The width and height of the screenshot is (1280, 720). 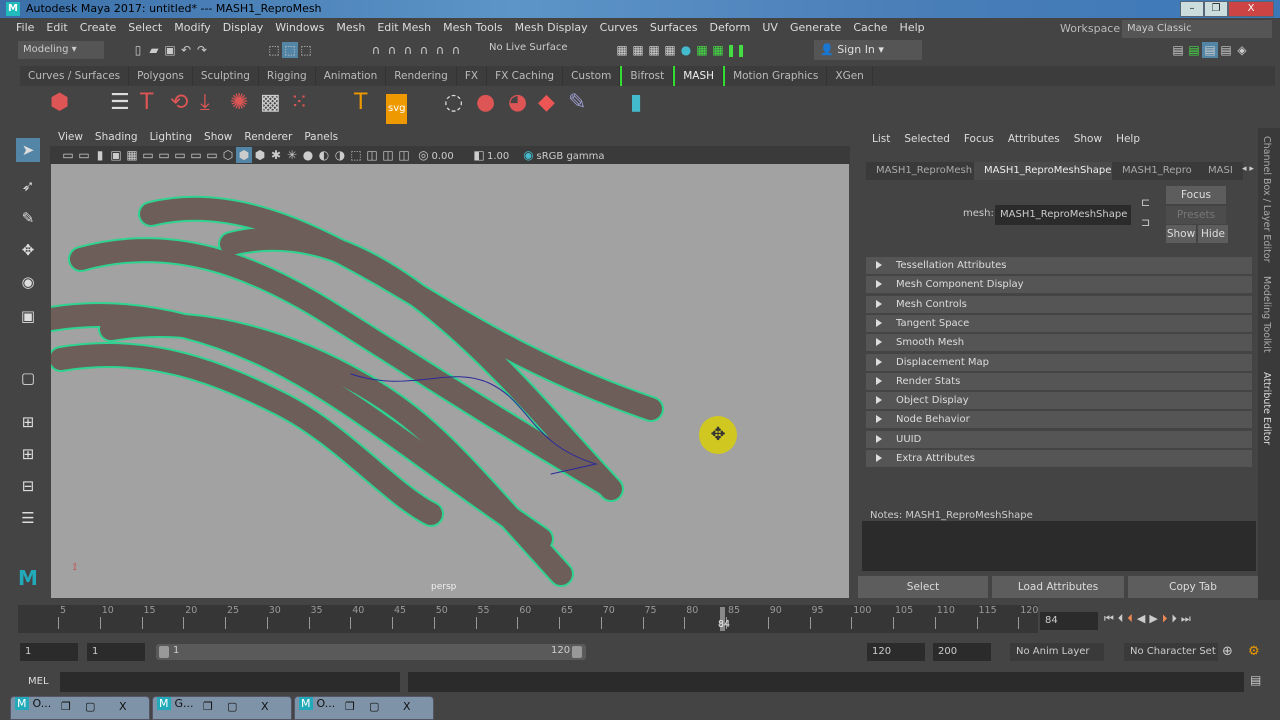 What do you see at coordinates (479, 155) in the screenshot?
I see `gamma-icon: ◧` at bounding box center [479, 155].